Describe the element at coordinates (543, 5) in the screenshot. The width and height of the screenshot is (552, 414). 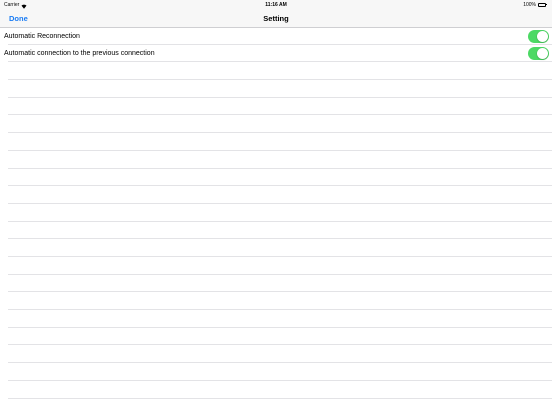
I see `battery-icon` at that location.